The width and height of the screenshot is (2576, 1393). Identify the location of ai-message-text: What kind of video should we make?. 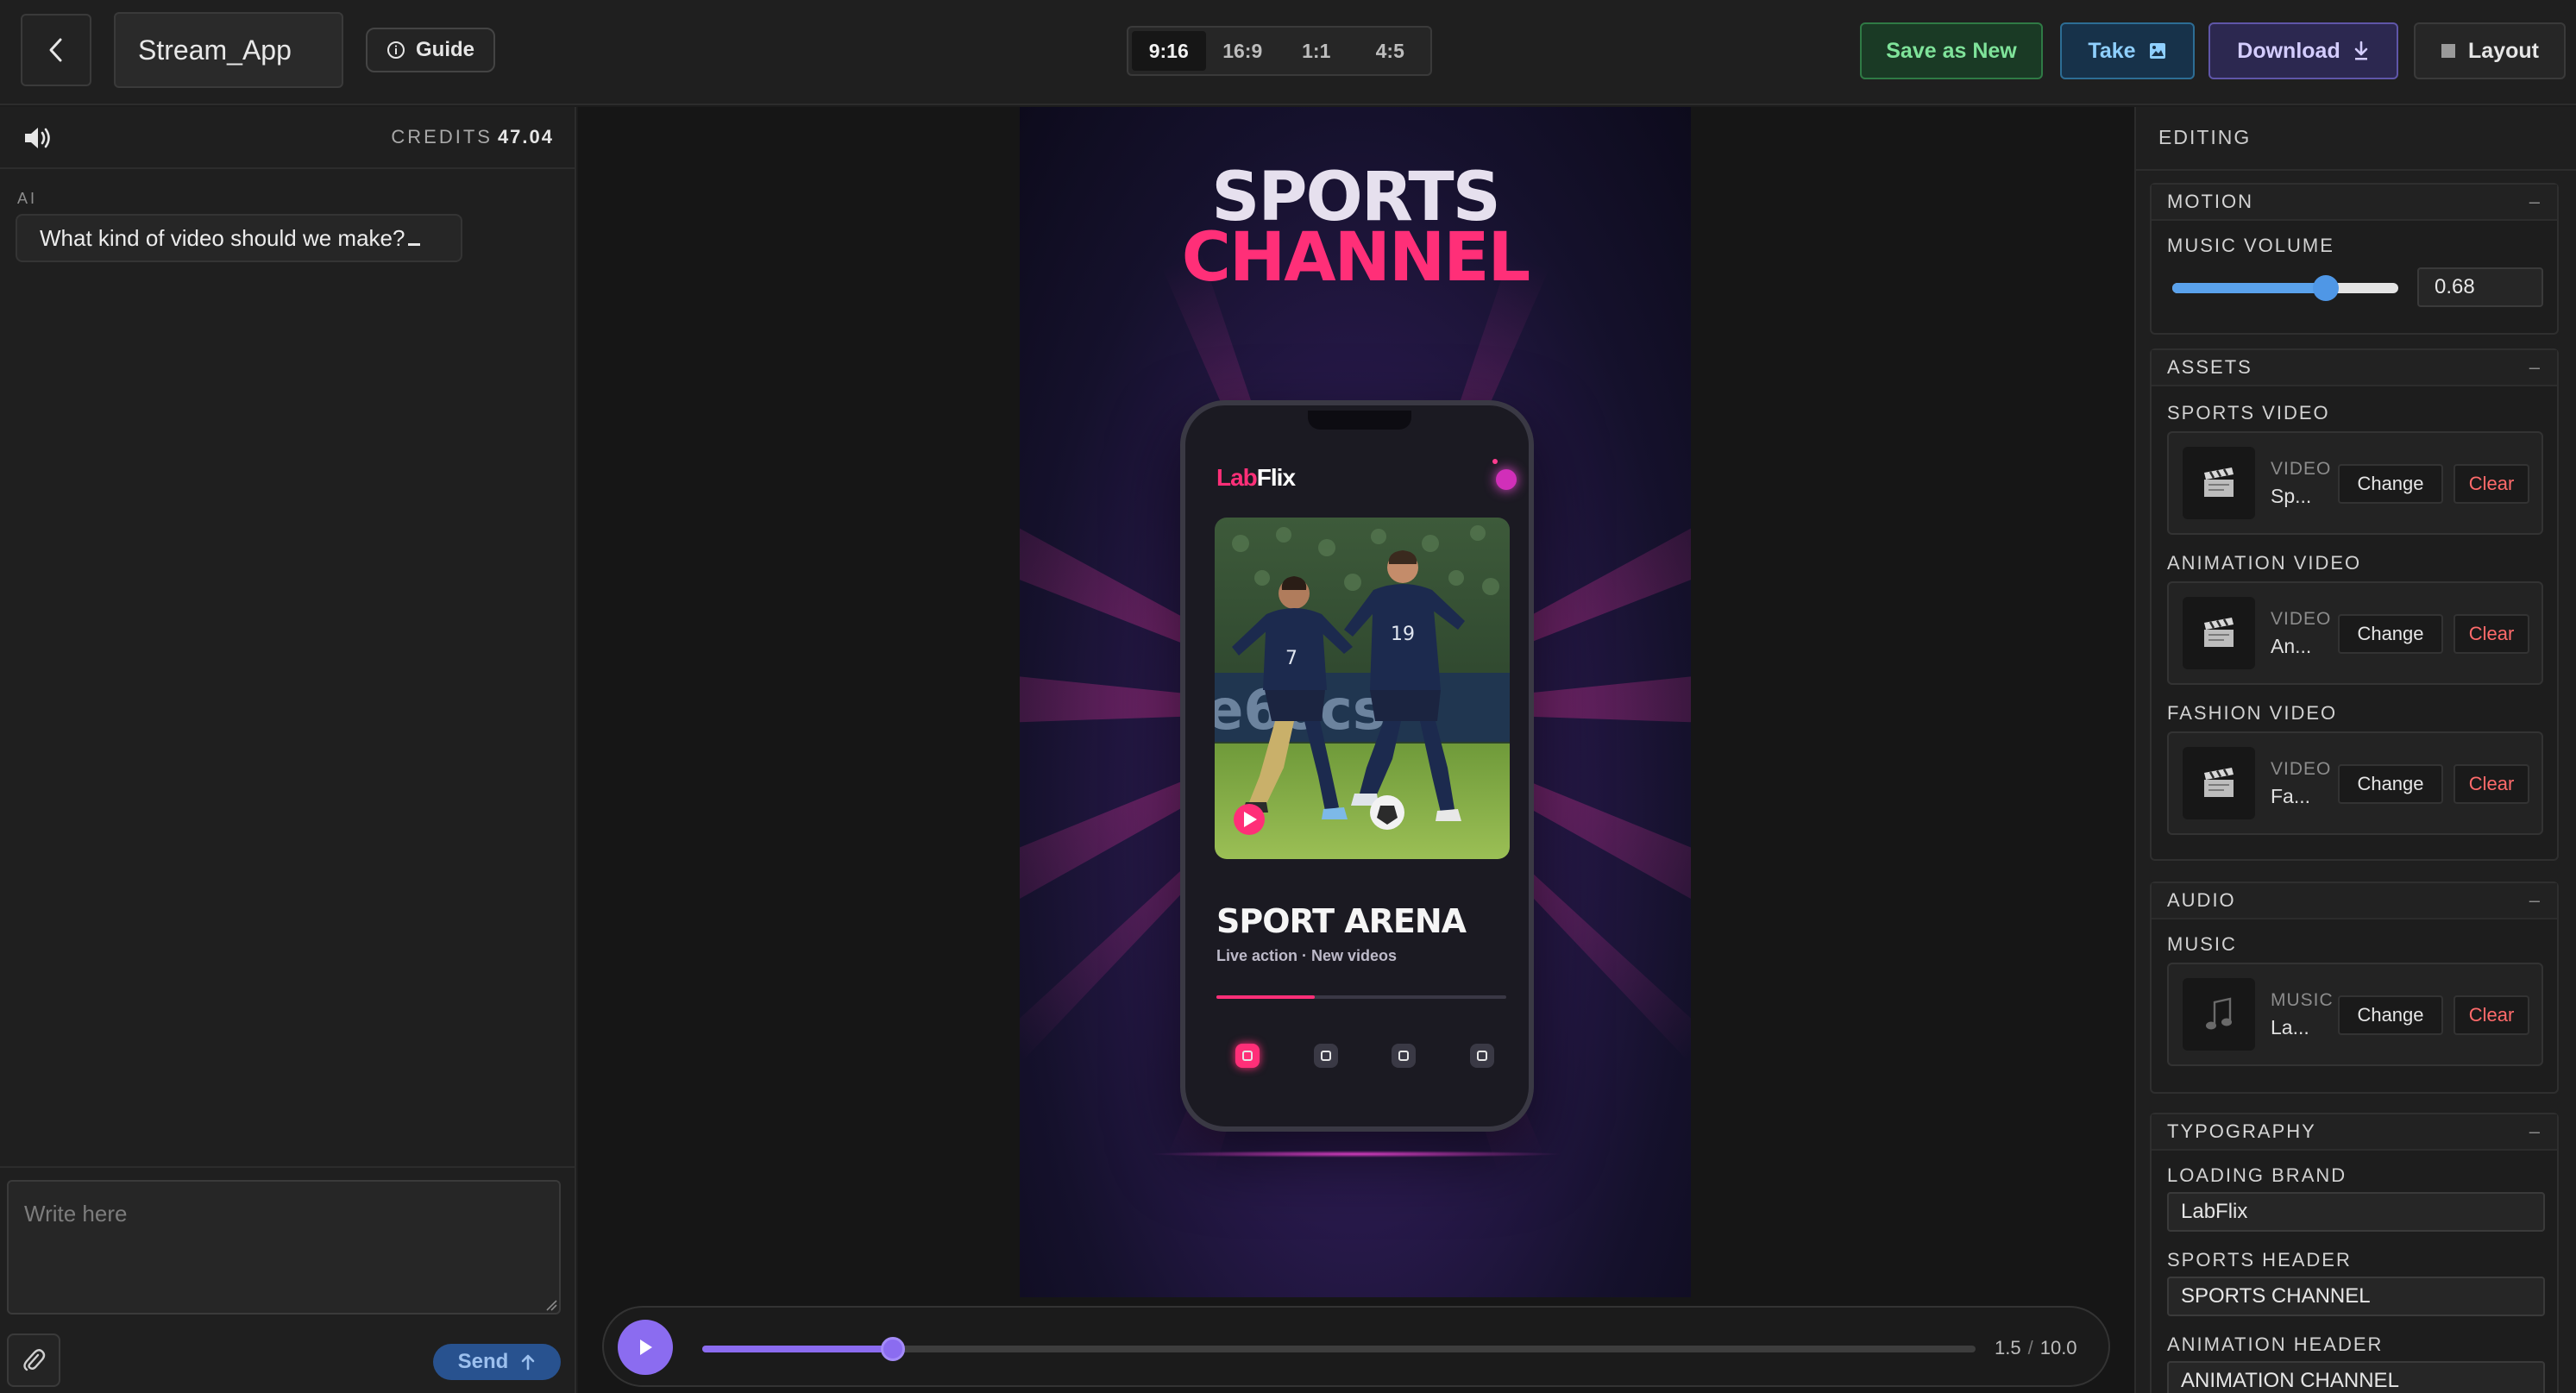
(222, 237).